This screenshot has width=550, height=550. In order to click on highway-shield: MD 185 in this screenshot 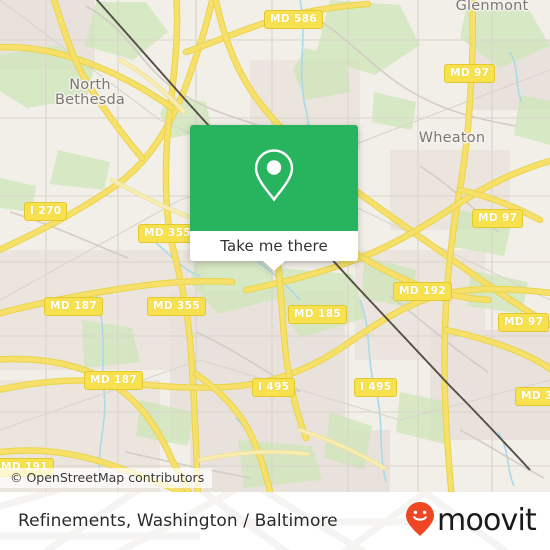, I will do `click(318, 314)`.